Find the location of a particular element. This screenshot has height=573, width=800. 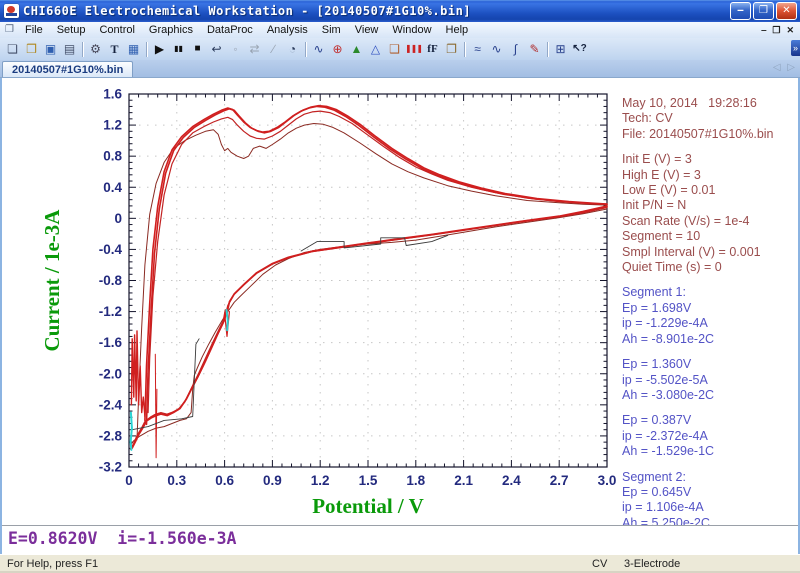

menu-analysis: Analysis is located at coordinates (287, 30).